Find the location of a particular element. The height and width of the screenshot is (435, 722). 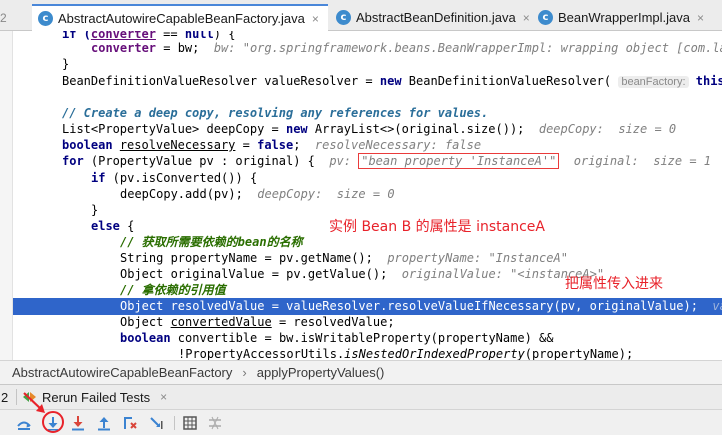

code-line: deepCopy.add(pv); deepCopy: size = 0 is located at coordinates (257, 194).